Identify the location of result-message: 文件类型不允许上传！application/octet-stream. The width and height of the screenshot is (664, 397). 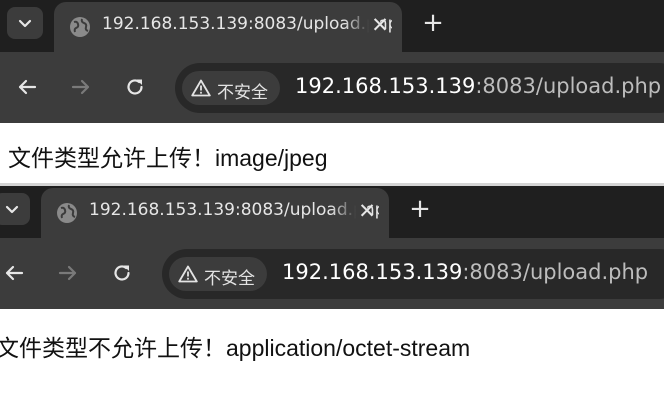
(235, 348).